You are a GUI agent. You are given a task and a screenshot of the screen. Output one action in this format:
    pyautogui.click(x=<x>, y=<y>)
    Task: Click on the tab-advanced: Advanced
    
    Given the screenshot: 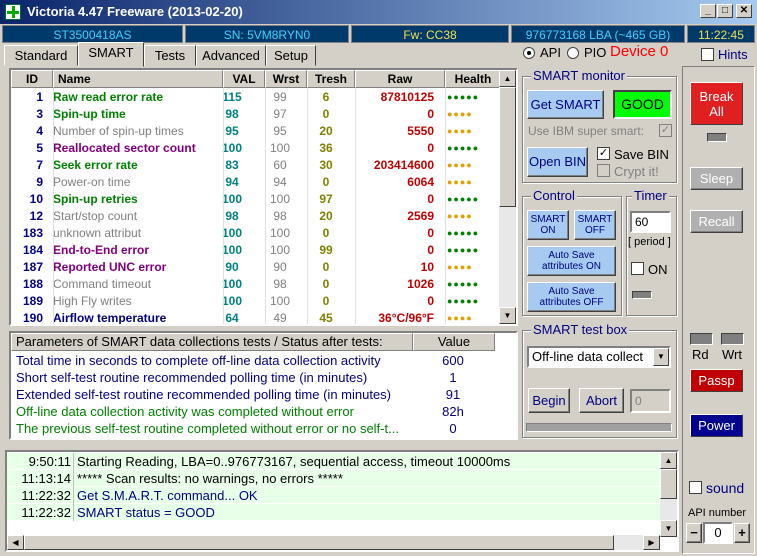 What is the action you would take?
    pyautogui.click(x=231, y=55)
    